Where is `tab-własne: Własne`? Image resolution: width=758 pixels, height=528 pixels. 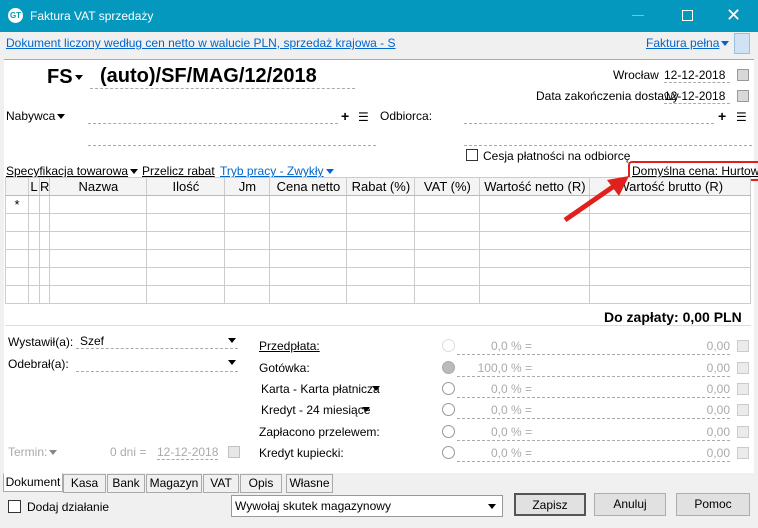
tab-własne: Własne is located at coordinates (309, 483).